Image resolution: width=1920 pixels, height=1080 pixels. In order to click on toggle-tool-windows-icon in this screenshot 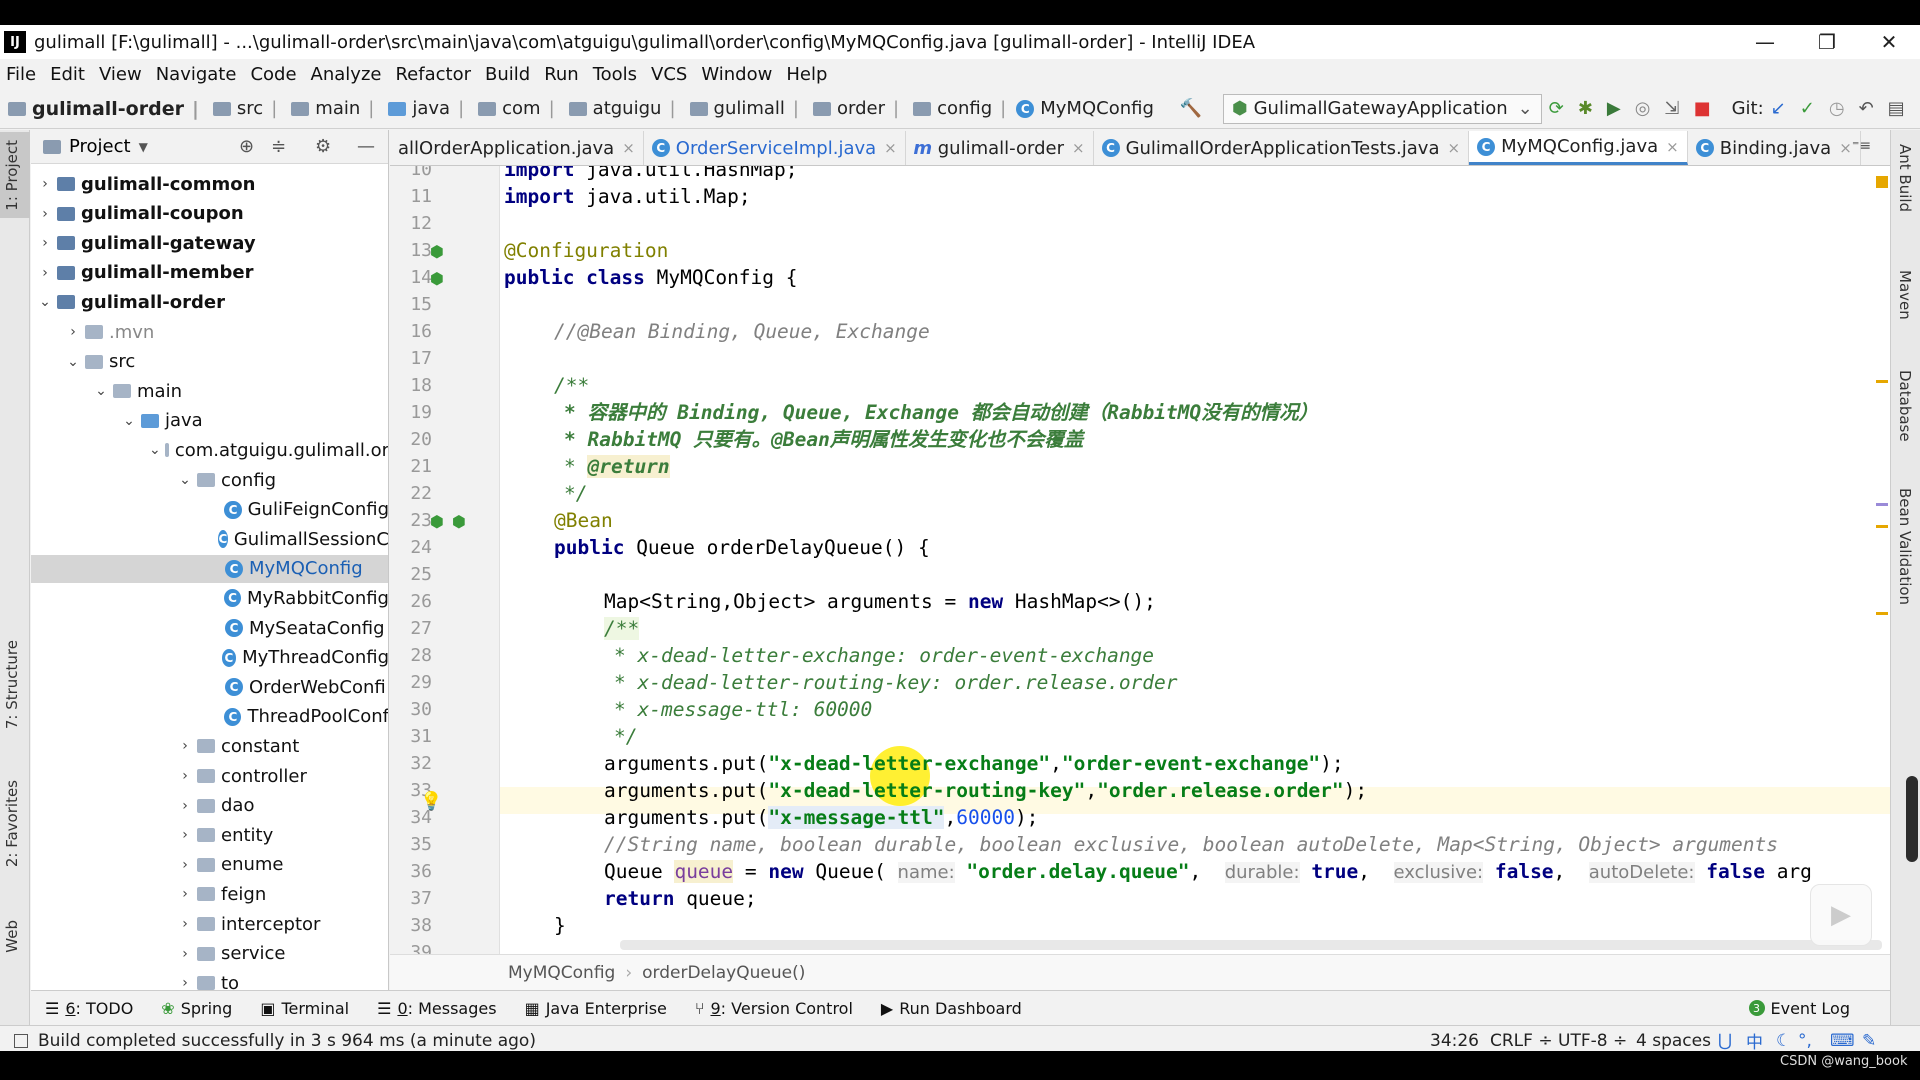, I will do `click(21, 1040)`.